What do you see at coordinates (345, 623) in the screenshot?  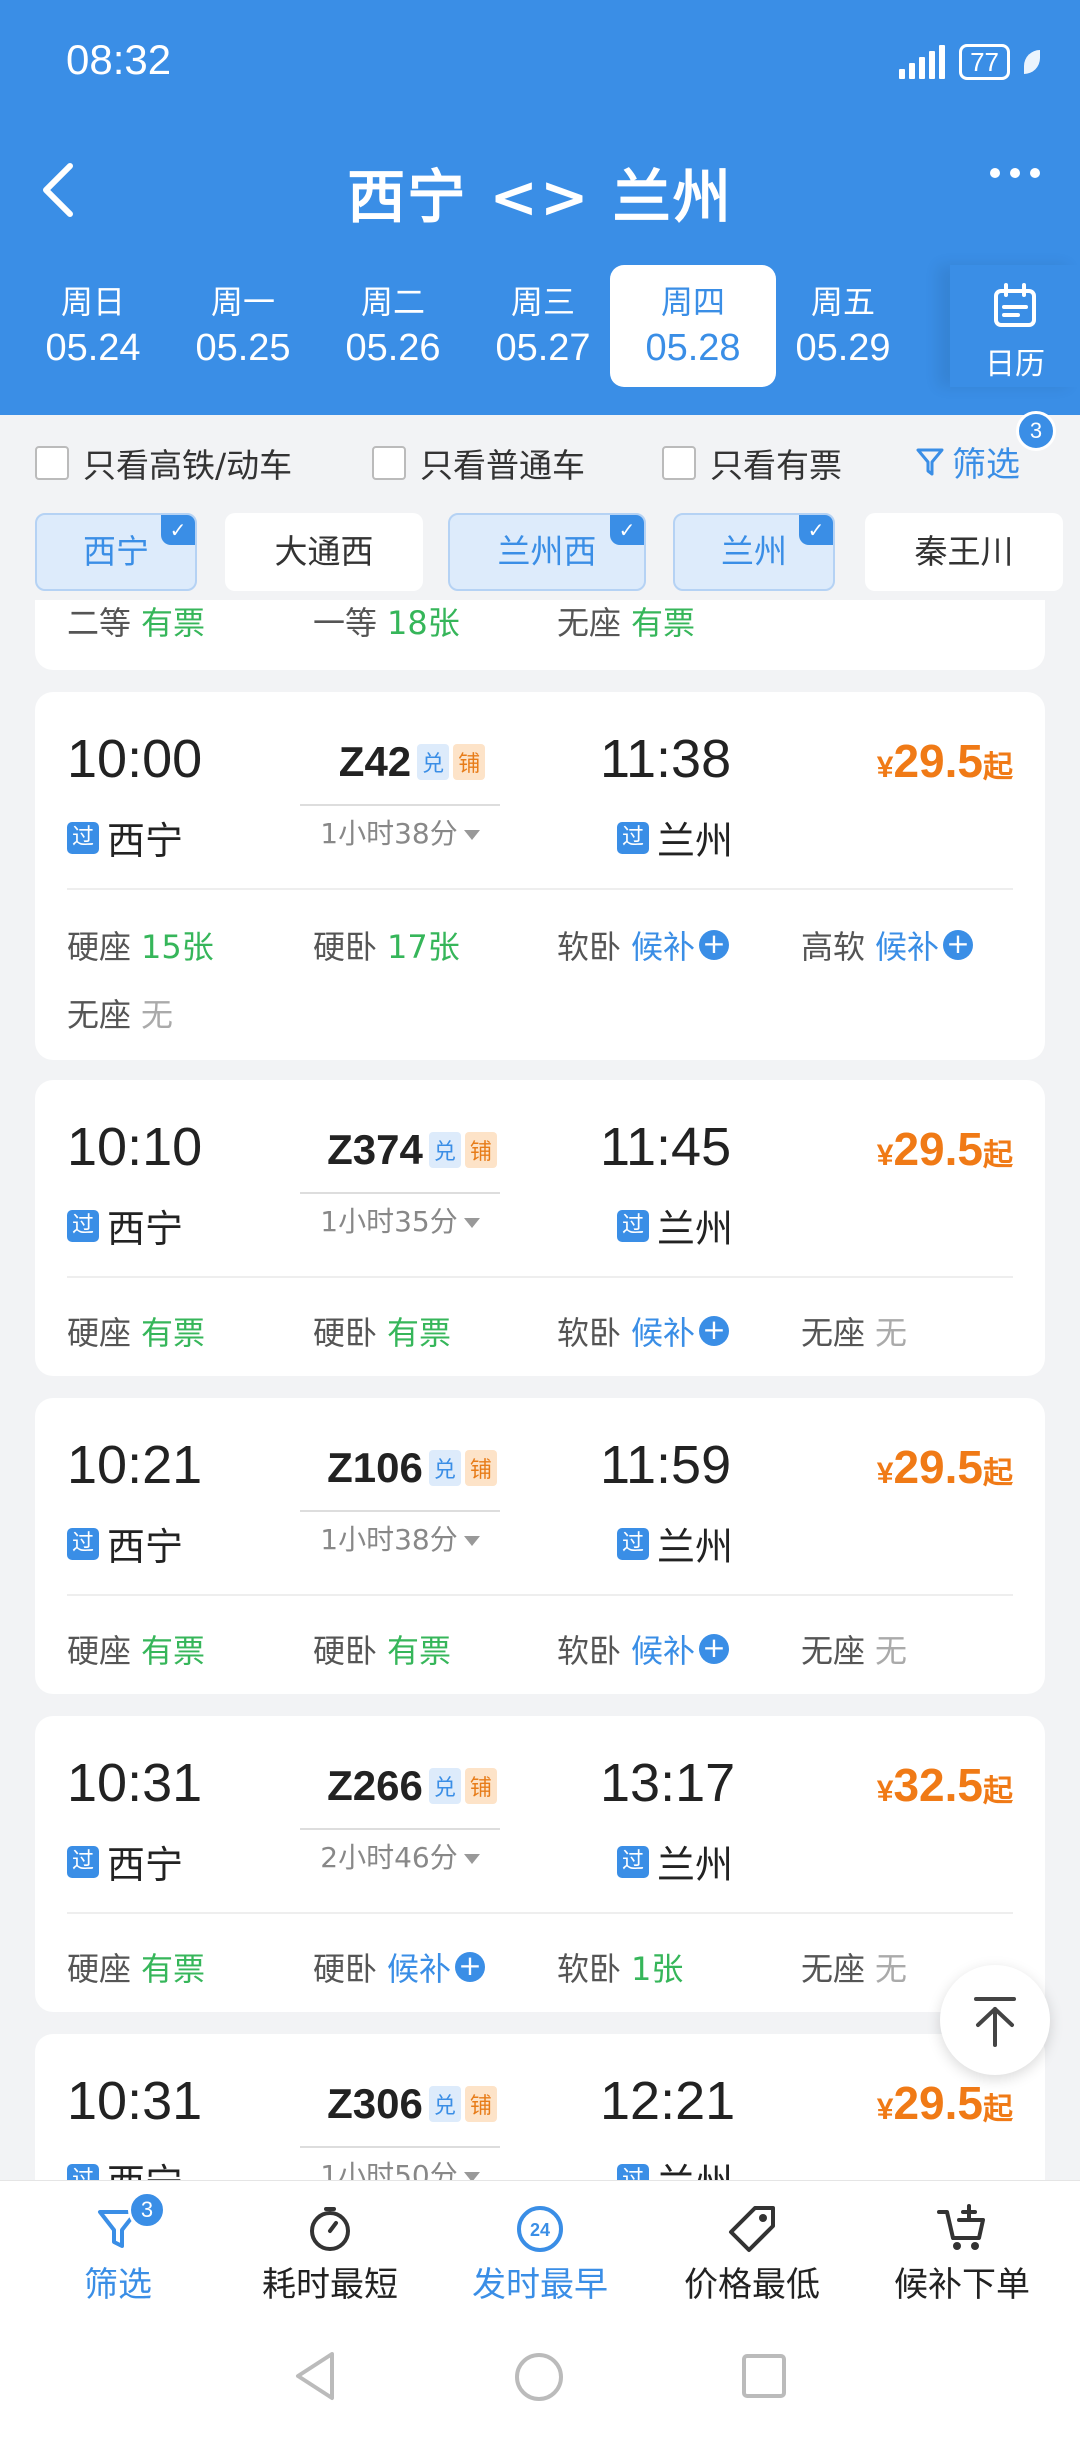 I see `seat-label: 一等` at bounding box center [345, 623].